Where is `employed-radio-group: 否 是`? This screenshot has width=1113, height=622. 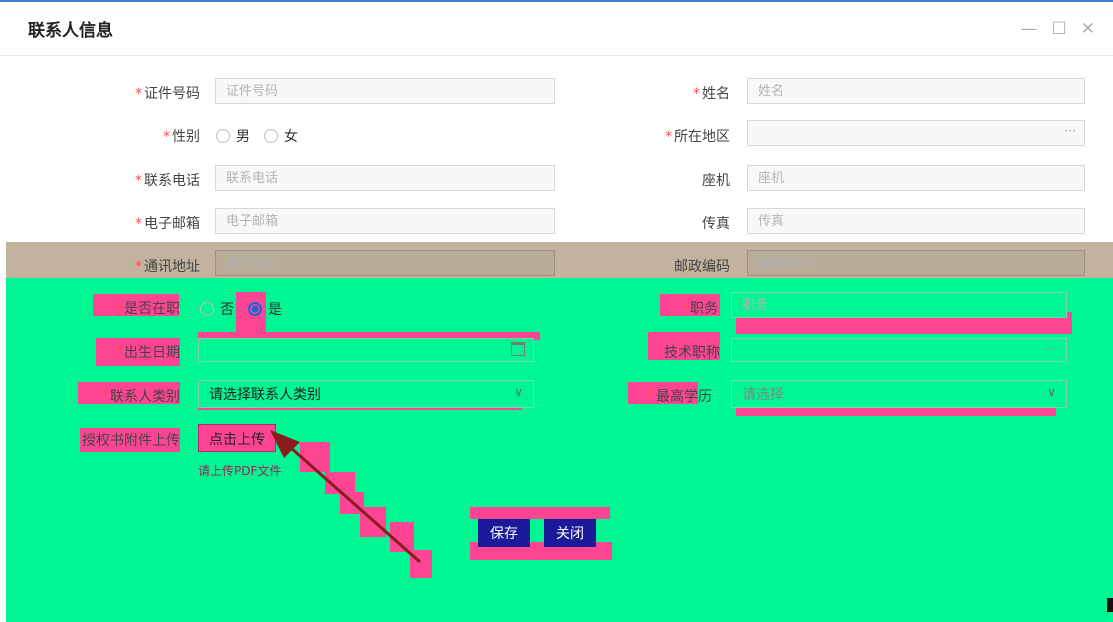 employed-radio-group: 否 是 is located at coordinates (248, 309).